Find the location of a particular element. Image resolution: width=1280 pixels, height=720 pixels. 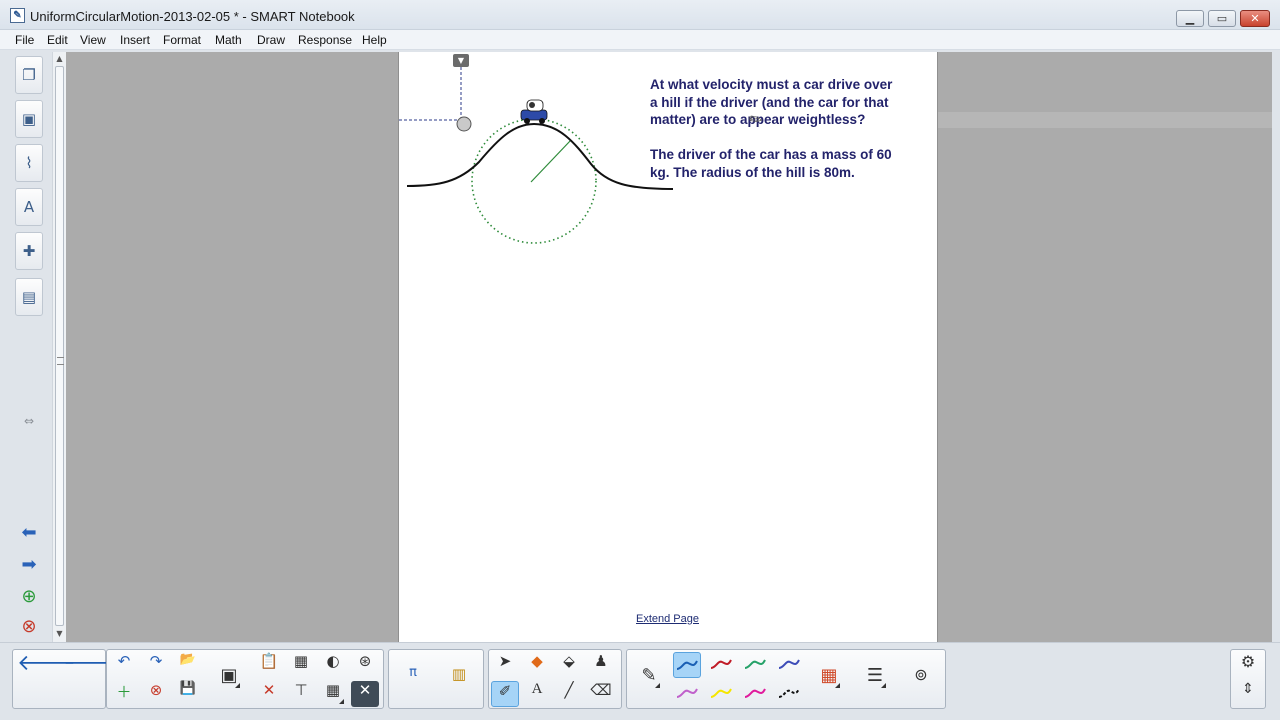

screen-capture-icon: ▦ is located at coordinates (301, 665).